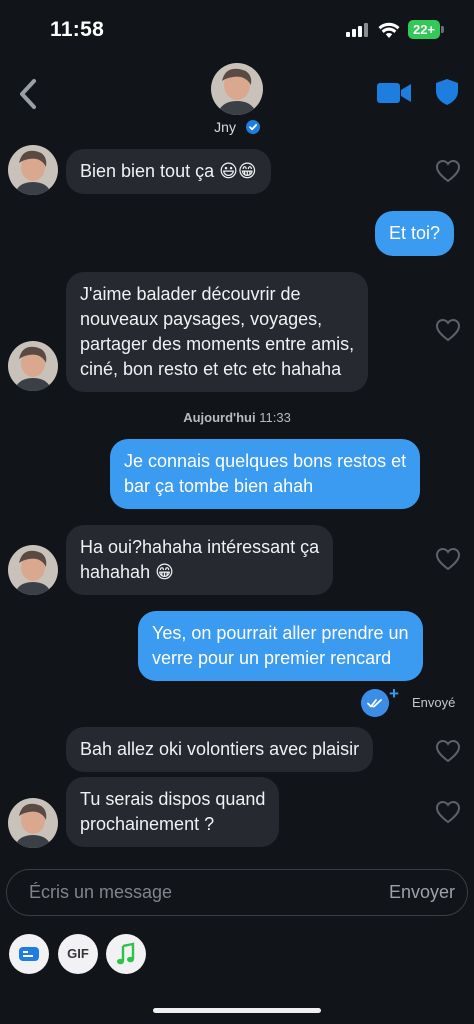  Describe the element at coordinates (375, 703) in the screenshot. I see `read-checkmarks-icon` at that location.